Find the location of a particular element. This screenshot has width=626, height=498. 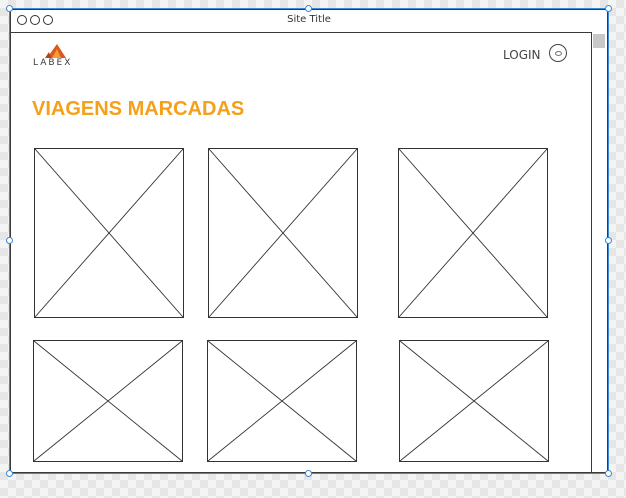

resize-handle-top-right is located at coordinates (608, 8).